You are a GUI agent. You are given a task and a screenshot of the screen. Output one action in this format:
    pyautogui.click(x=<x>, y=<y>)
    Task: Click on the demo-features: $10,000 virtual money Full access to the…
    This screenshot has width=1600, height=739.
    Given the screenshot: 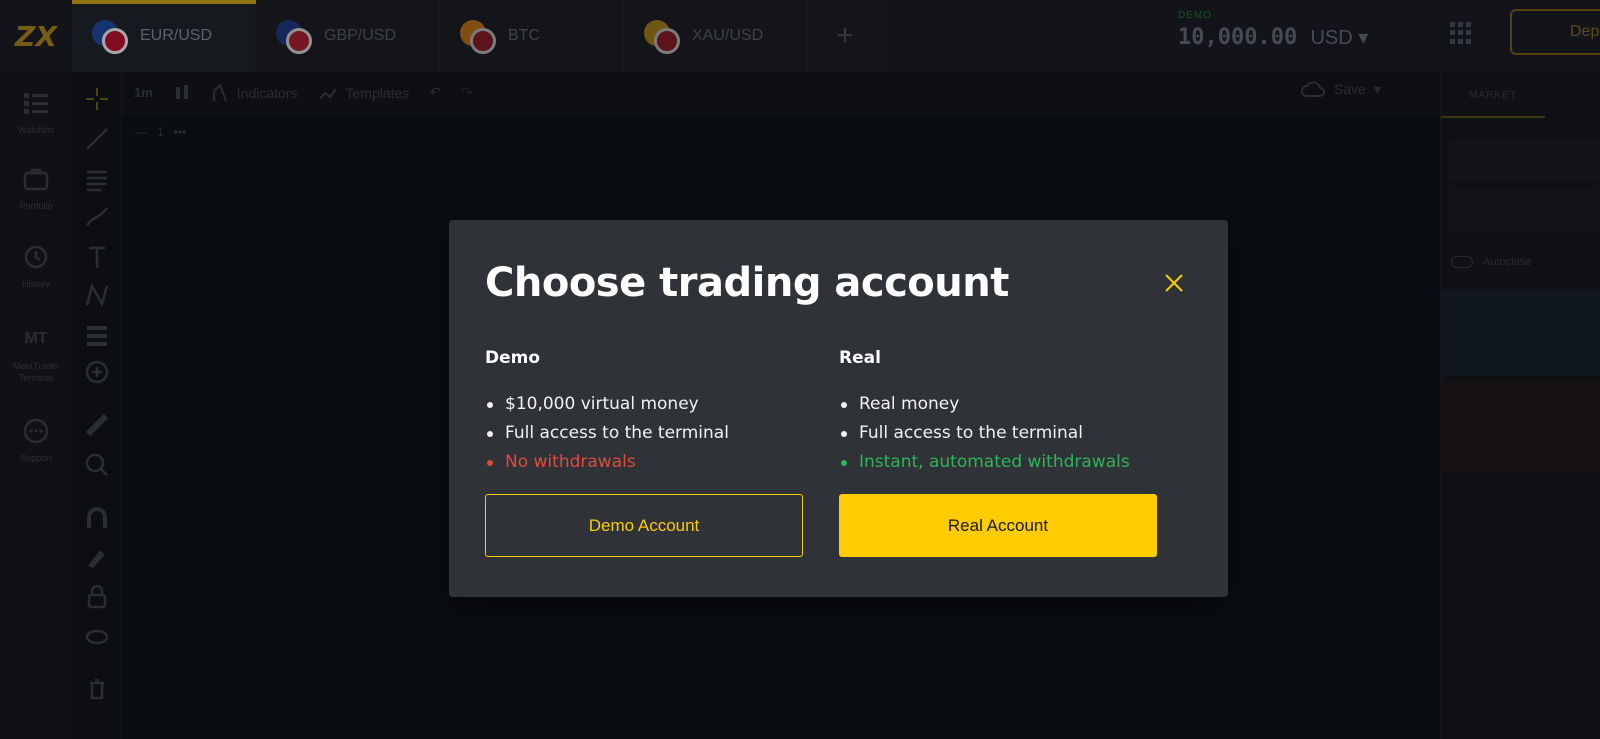 What is the action you would take?
    pyautogui.click(x=645, y=437)
    